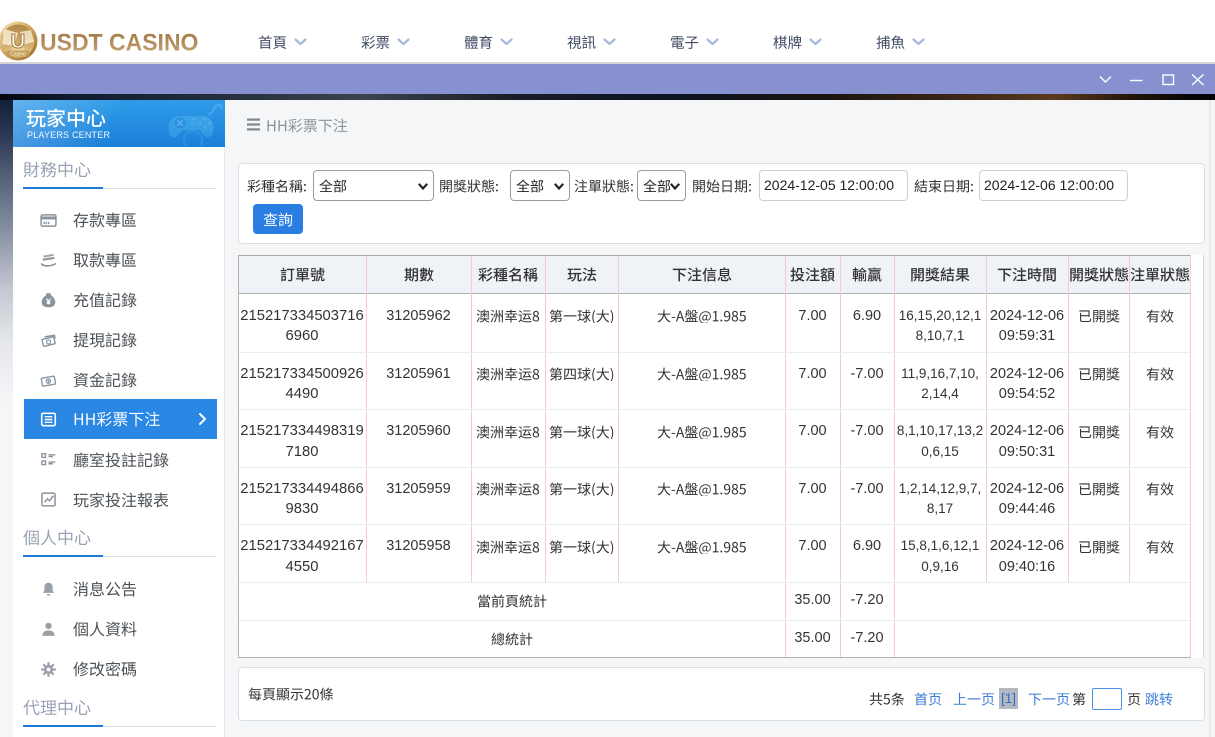  I want to click on svg-text: U, so click(18, 42).